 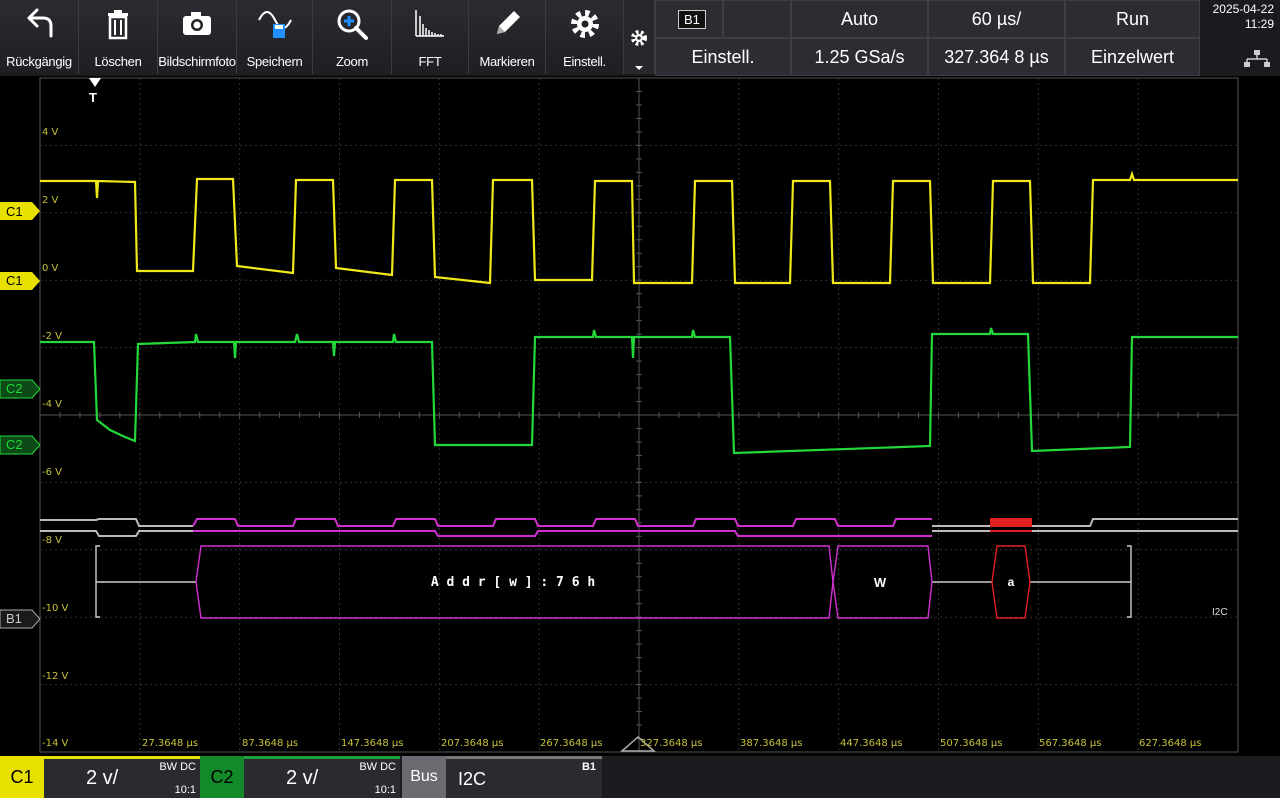 I want to click on time-label: 567.3648 µs, so click(x=1070, y=743).